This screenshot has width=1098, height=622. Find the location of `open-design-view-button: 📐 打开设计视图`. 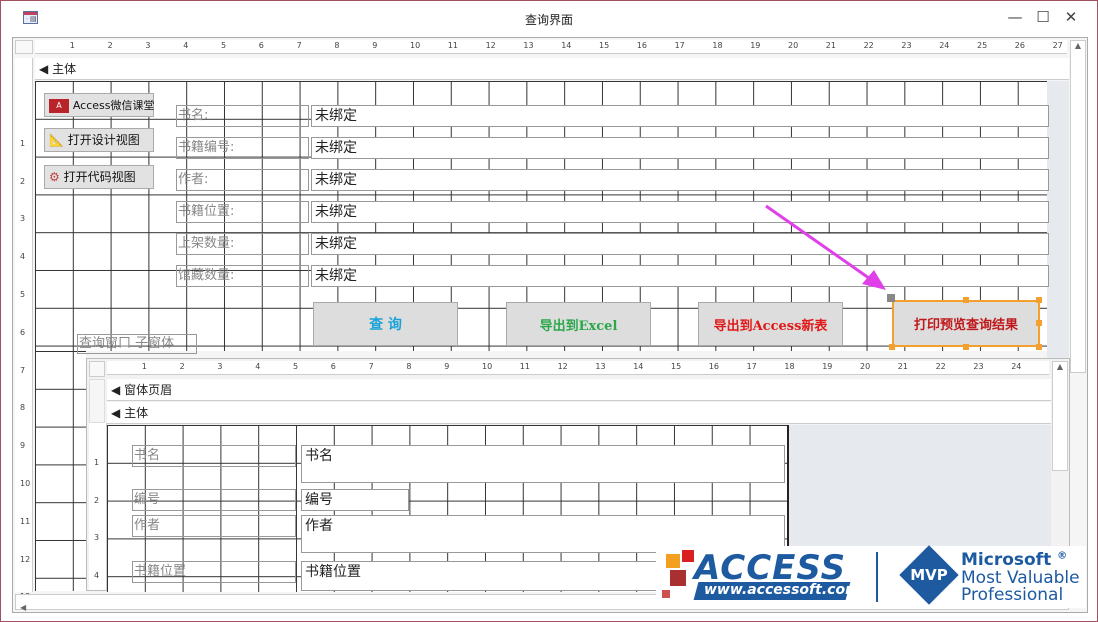

open-design-view-button: 📐 打开设计视图 is located at coordinates (99, 140).